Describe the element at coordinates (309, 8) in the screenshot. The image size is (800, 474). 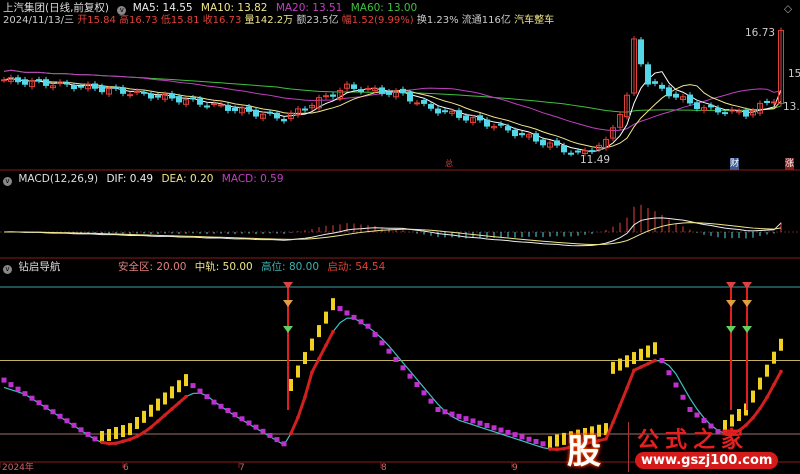
I see `ma20-value: MA20: 13.51` at that location.